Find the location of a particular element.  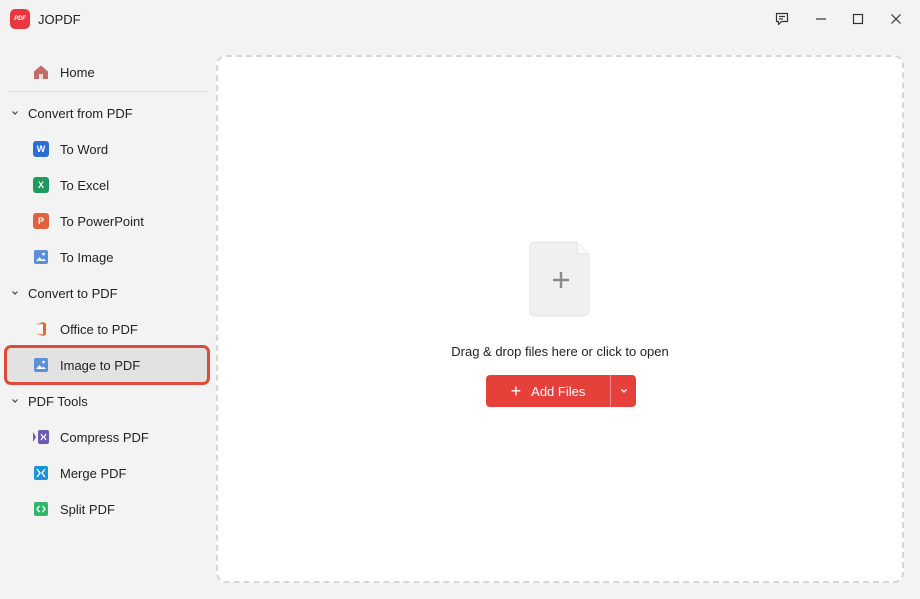

section-convert-from-pdf: Convert from PDF is located at coordinates (107, 113).